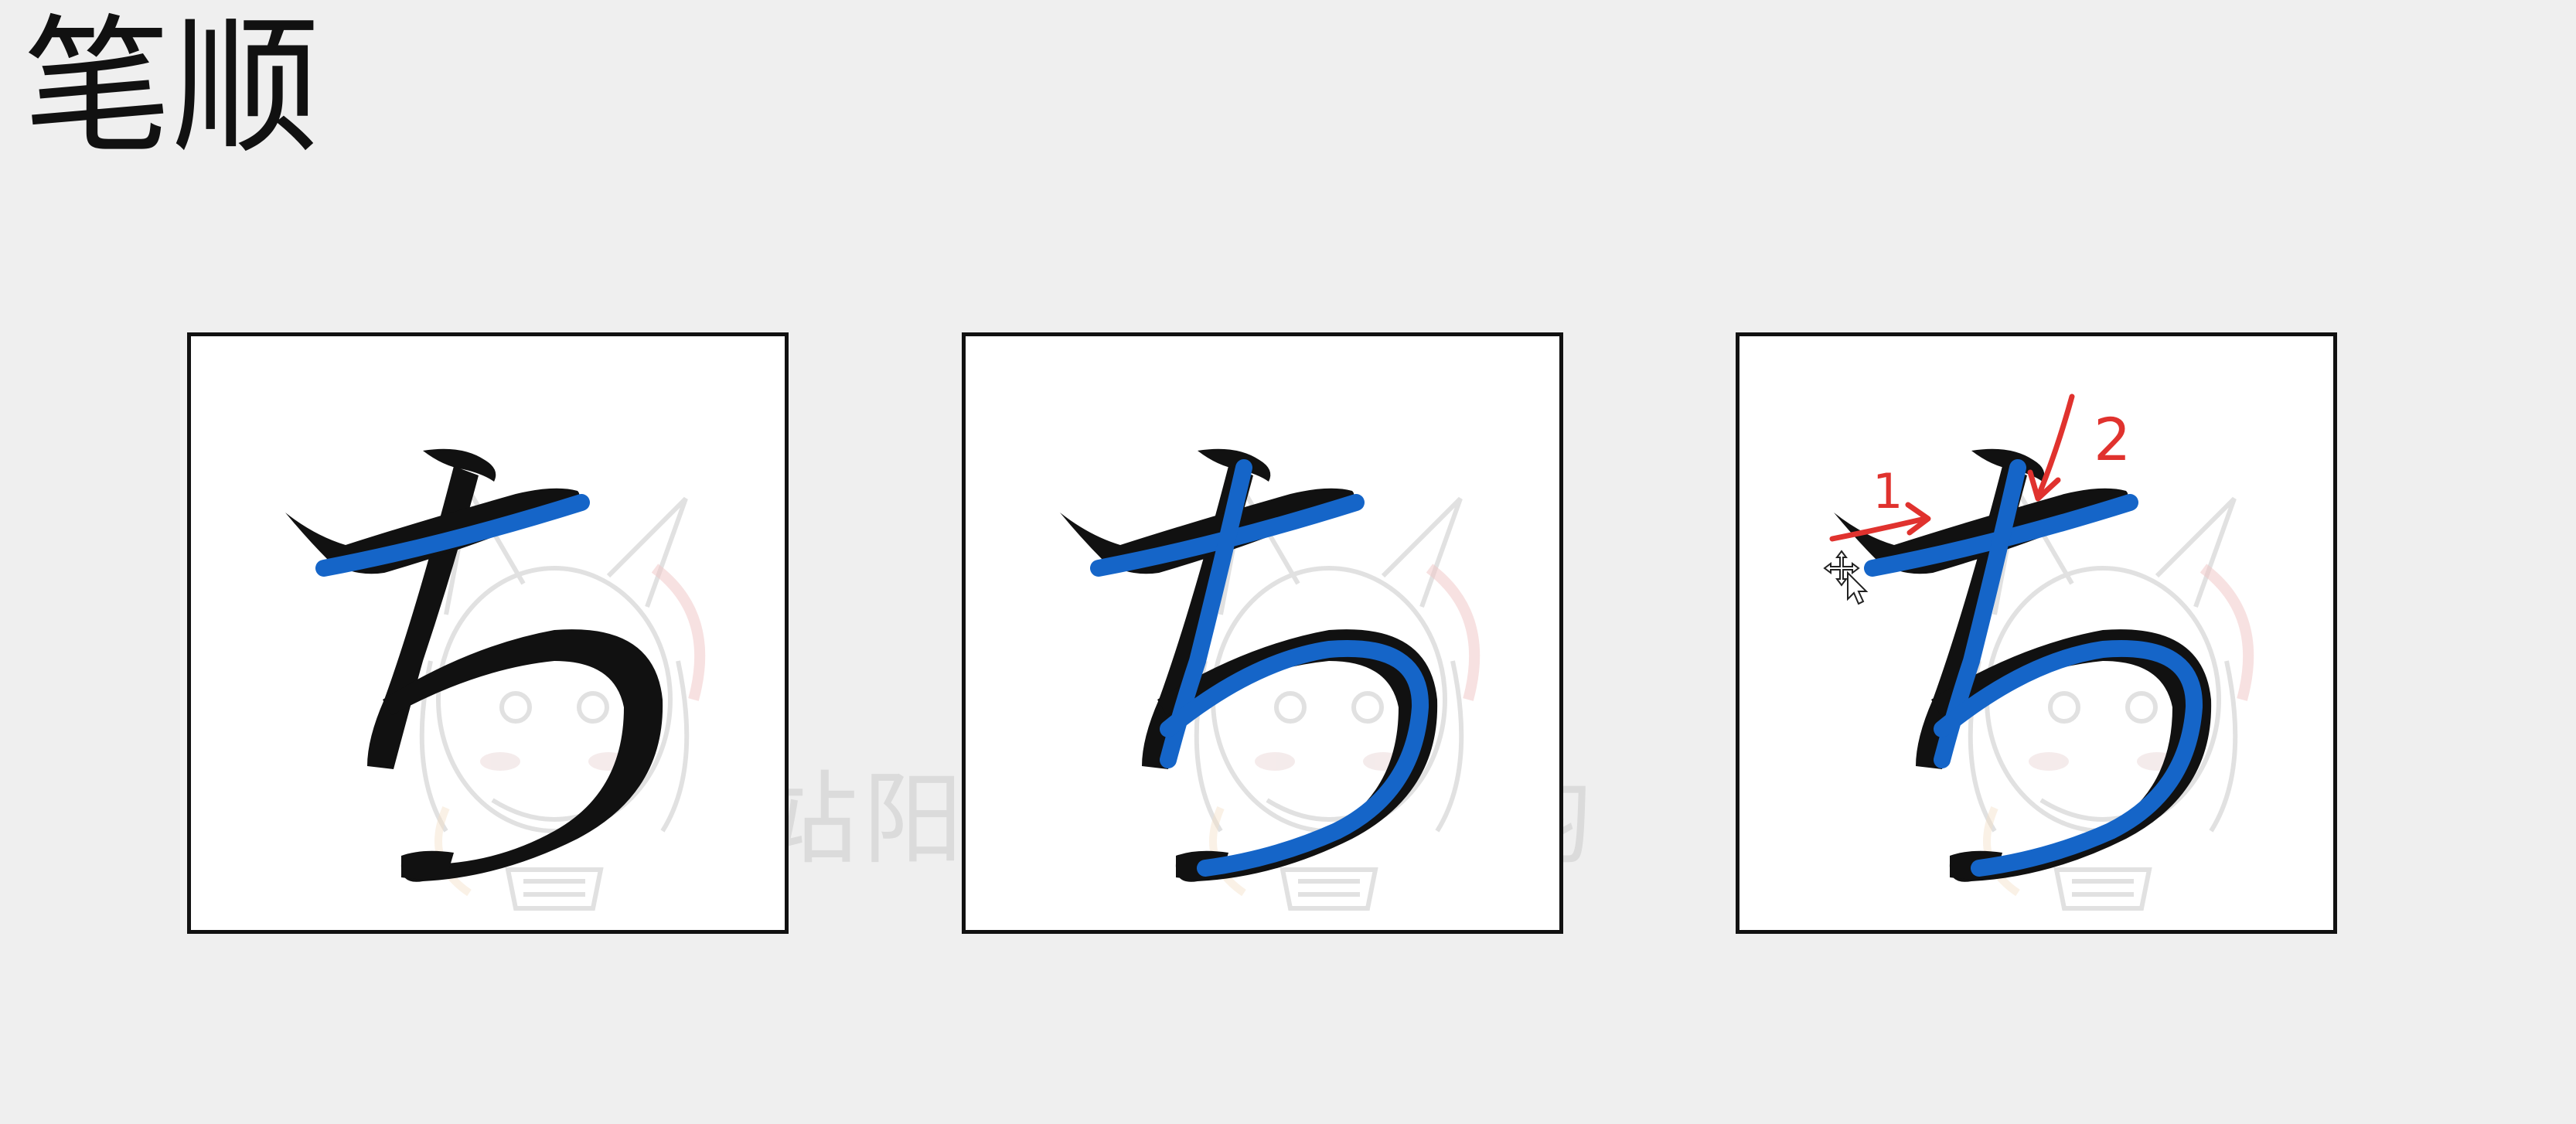 The width and height of the screenshot is (2576, 1124). What do you see at coordinates (1846, 577) in the screenshot?
I see `move-cursor-icon` at bounding box center [1846, 577].